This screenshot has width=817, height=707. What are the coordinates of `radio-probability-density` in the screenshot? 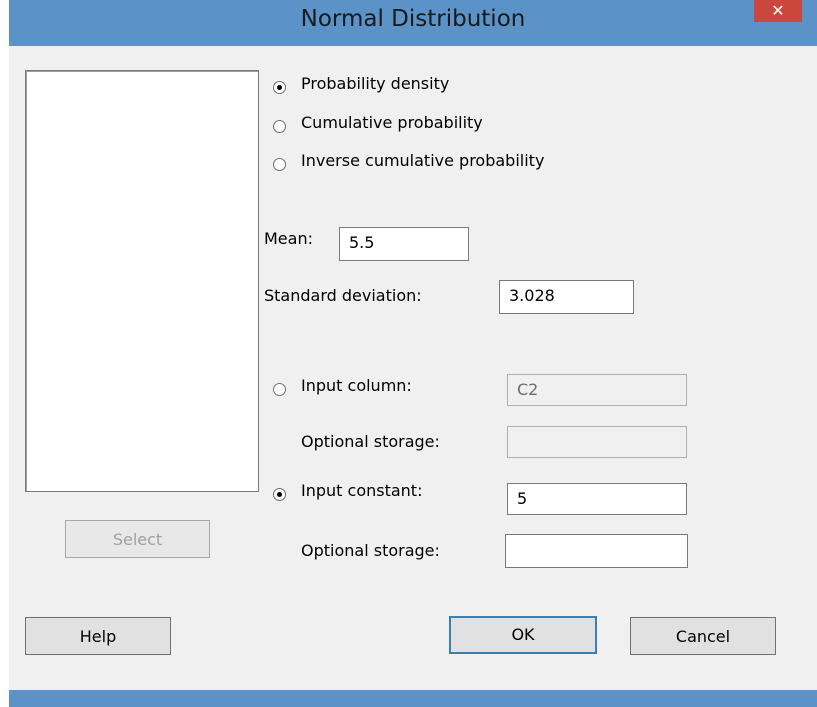 It's located at (279, 87).